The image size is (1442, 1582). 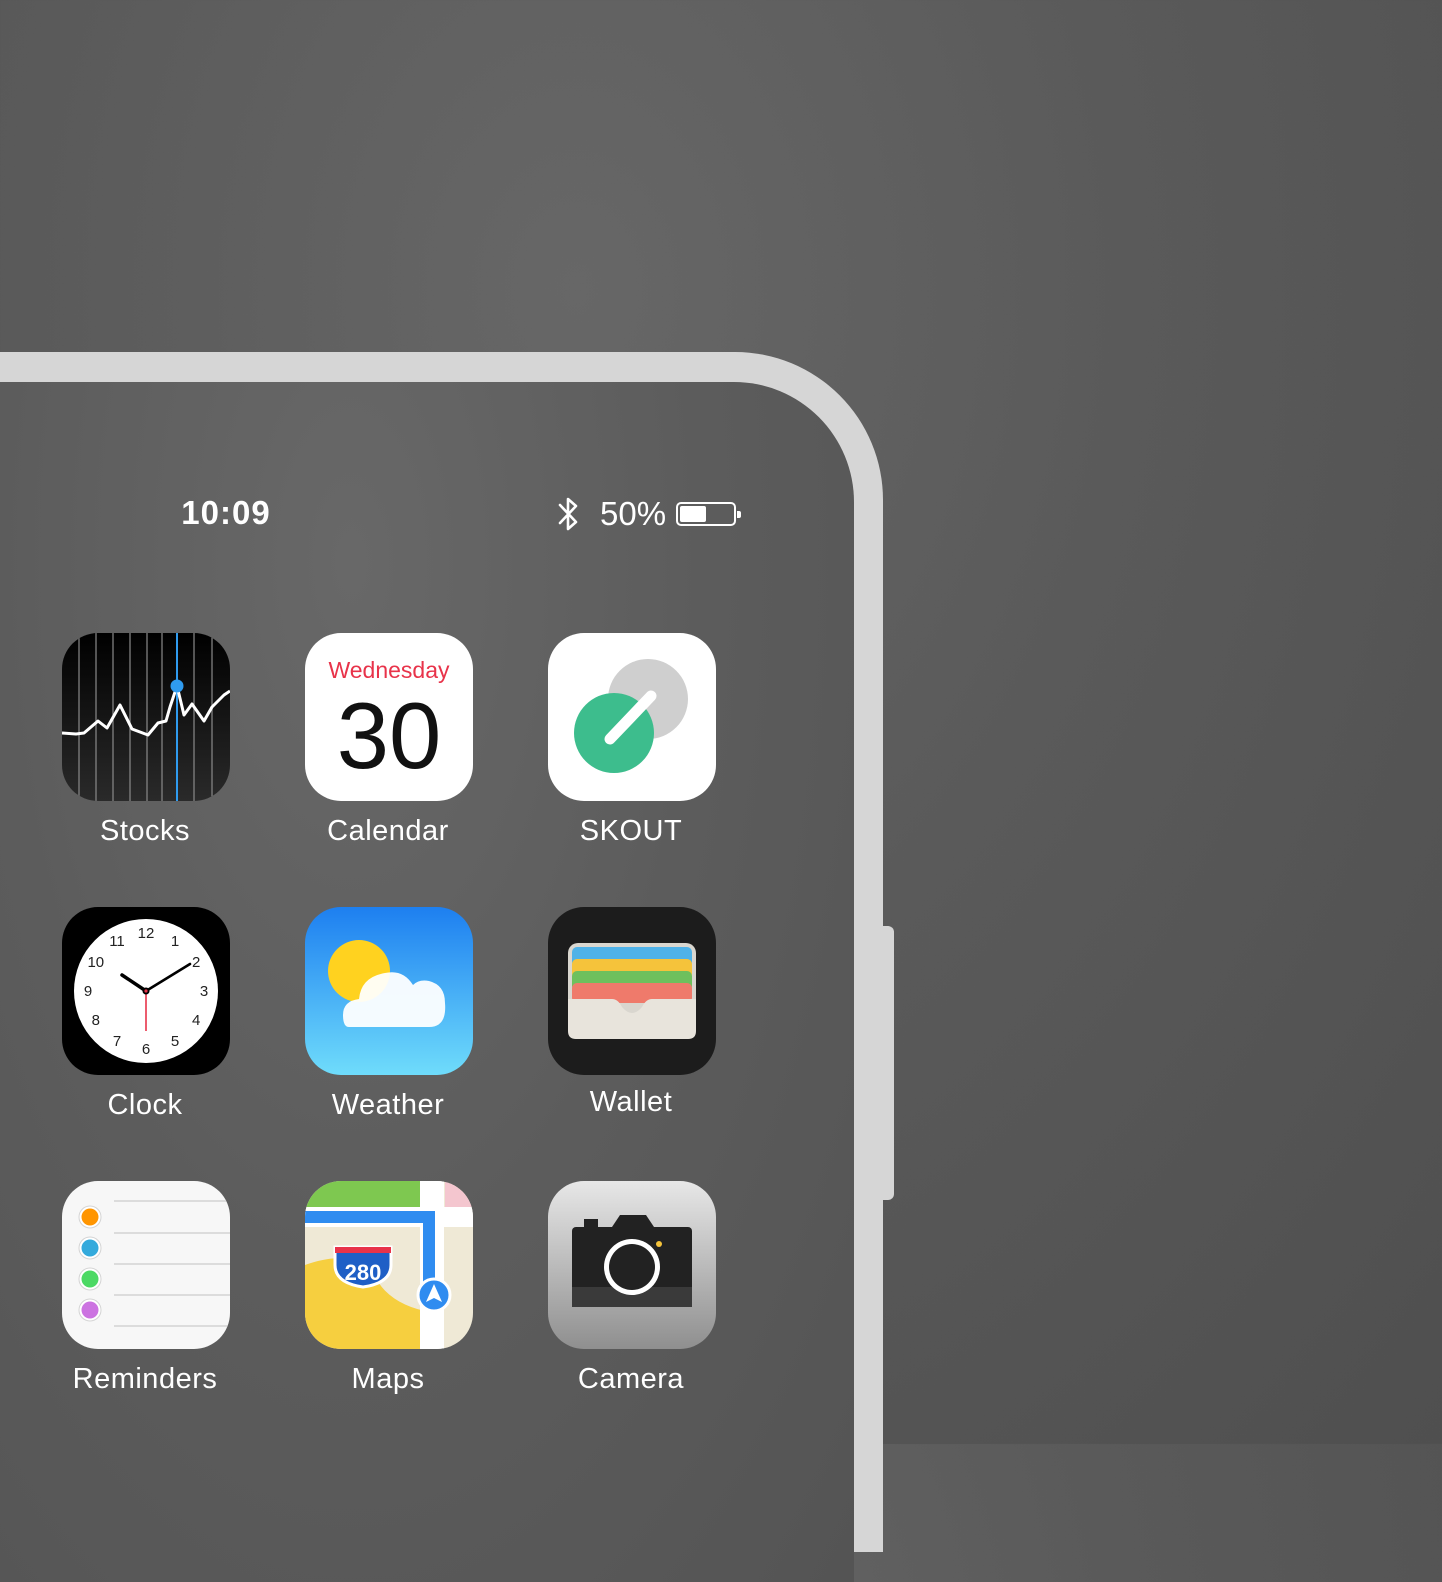 What do you see at coordinates (887, 1063) in the screenshot?
I see `device-side-button` at bounding box center [887, 1063].